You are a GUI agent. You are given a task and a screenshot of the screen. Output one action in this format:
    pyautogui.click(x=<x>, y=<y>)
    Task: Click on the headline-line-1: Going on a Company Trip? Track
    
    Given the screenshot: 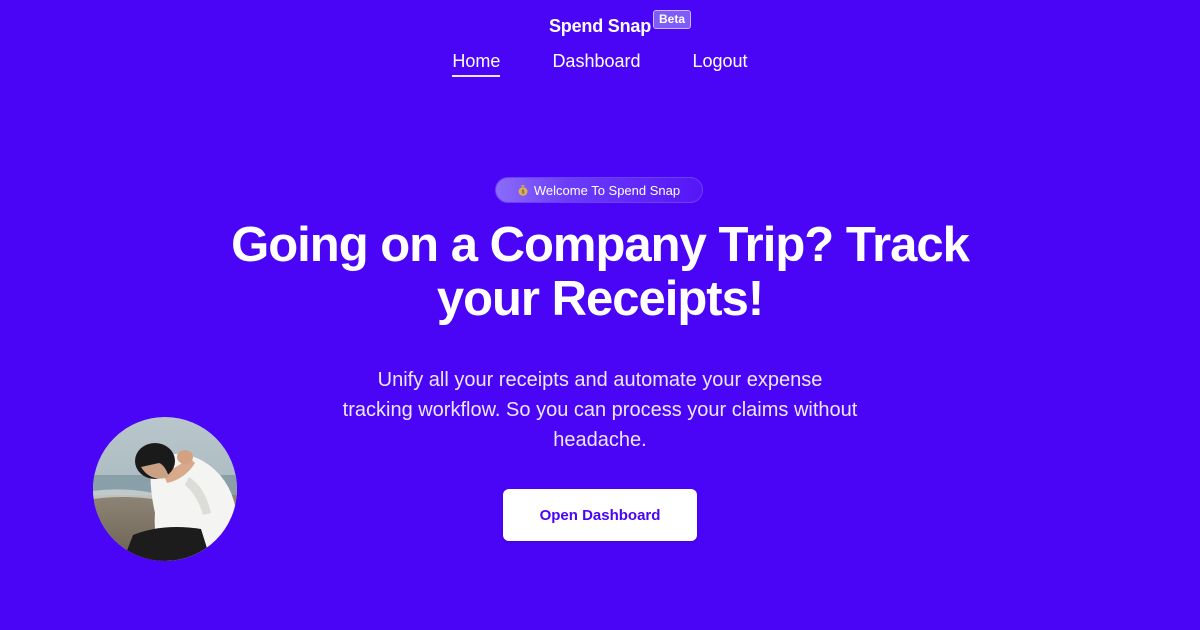 What is the action you would take?
    pyautogui.click(x=600, y=245)
    